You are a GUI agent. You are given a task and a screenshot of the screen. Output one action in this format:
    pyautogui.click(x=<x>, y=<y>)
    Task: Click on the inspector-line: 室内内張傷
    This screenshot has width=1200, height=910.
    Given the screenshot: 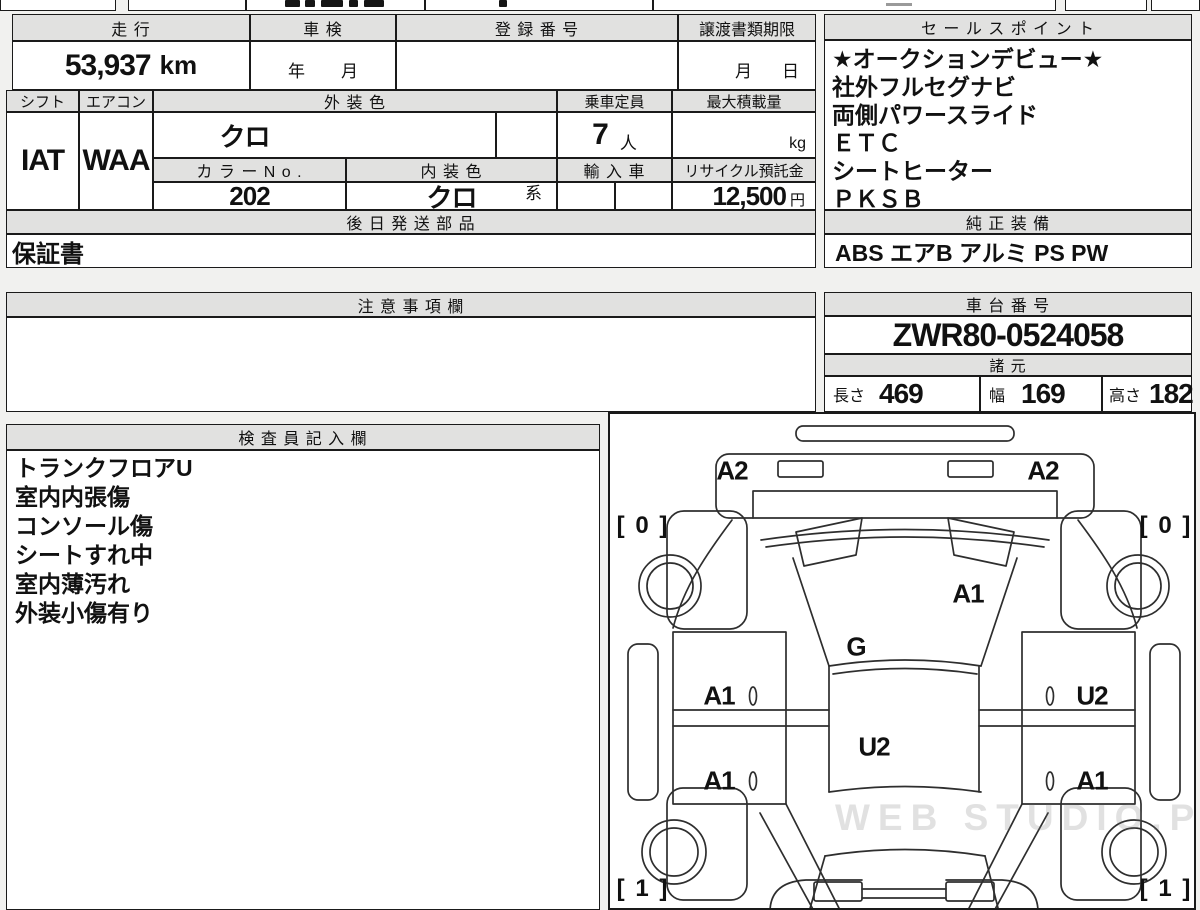 What is the action you would take?
    pyautogui.click(x=68, y=497)
    